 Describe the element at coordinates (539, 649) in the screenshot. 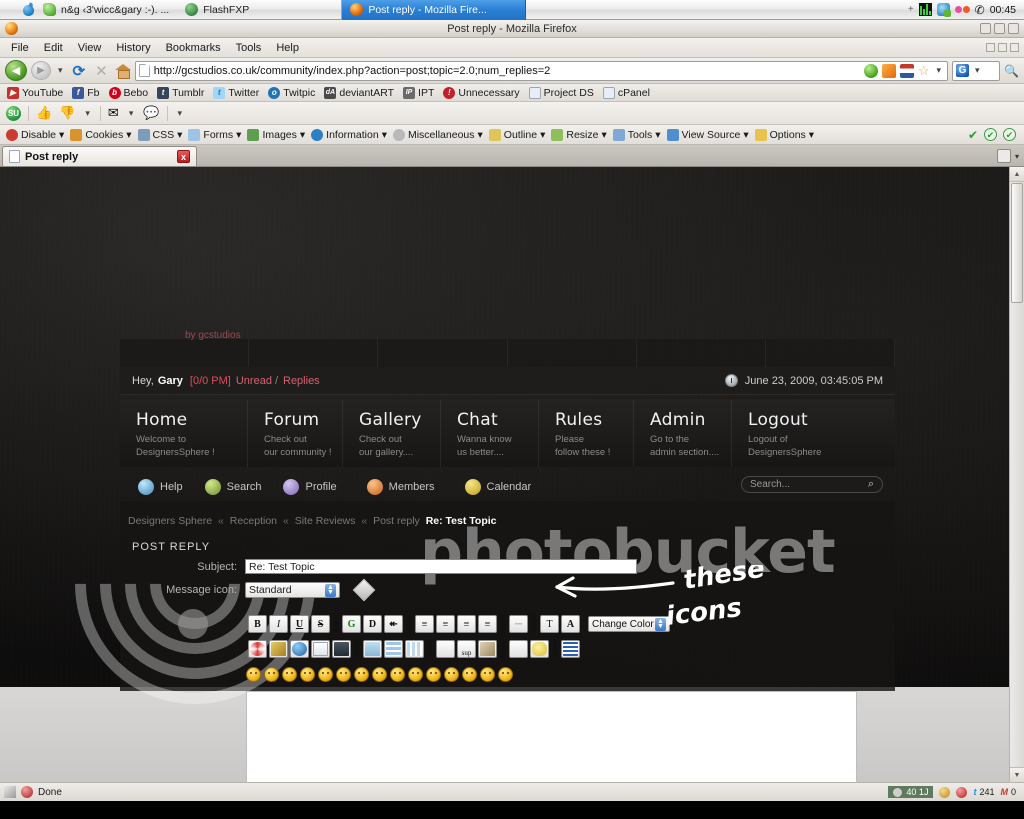

I see `insert-quote-icon` at that location.